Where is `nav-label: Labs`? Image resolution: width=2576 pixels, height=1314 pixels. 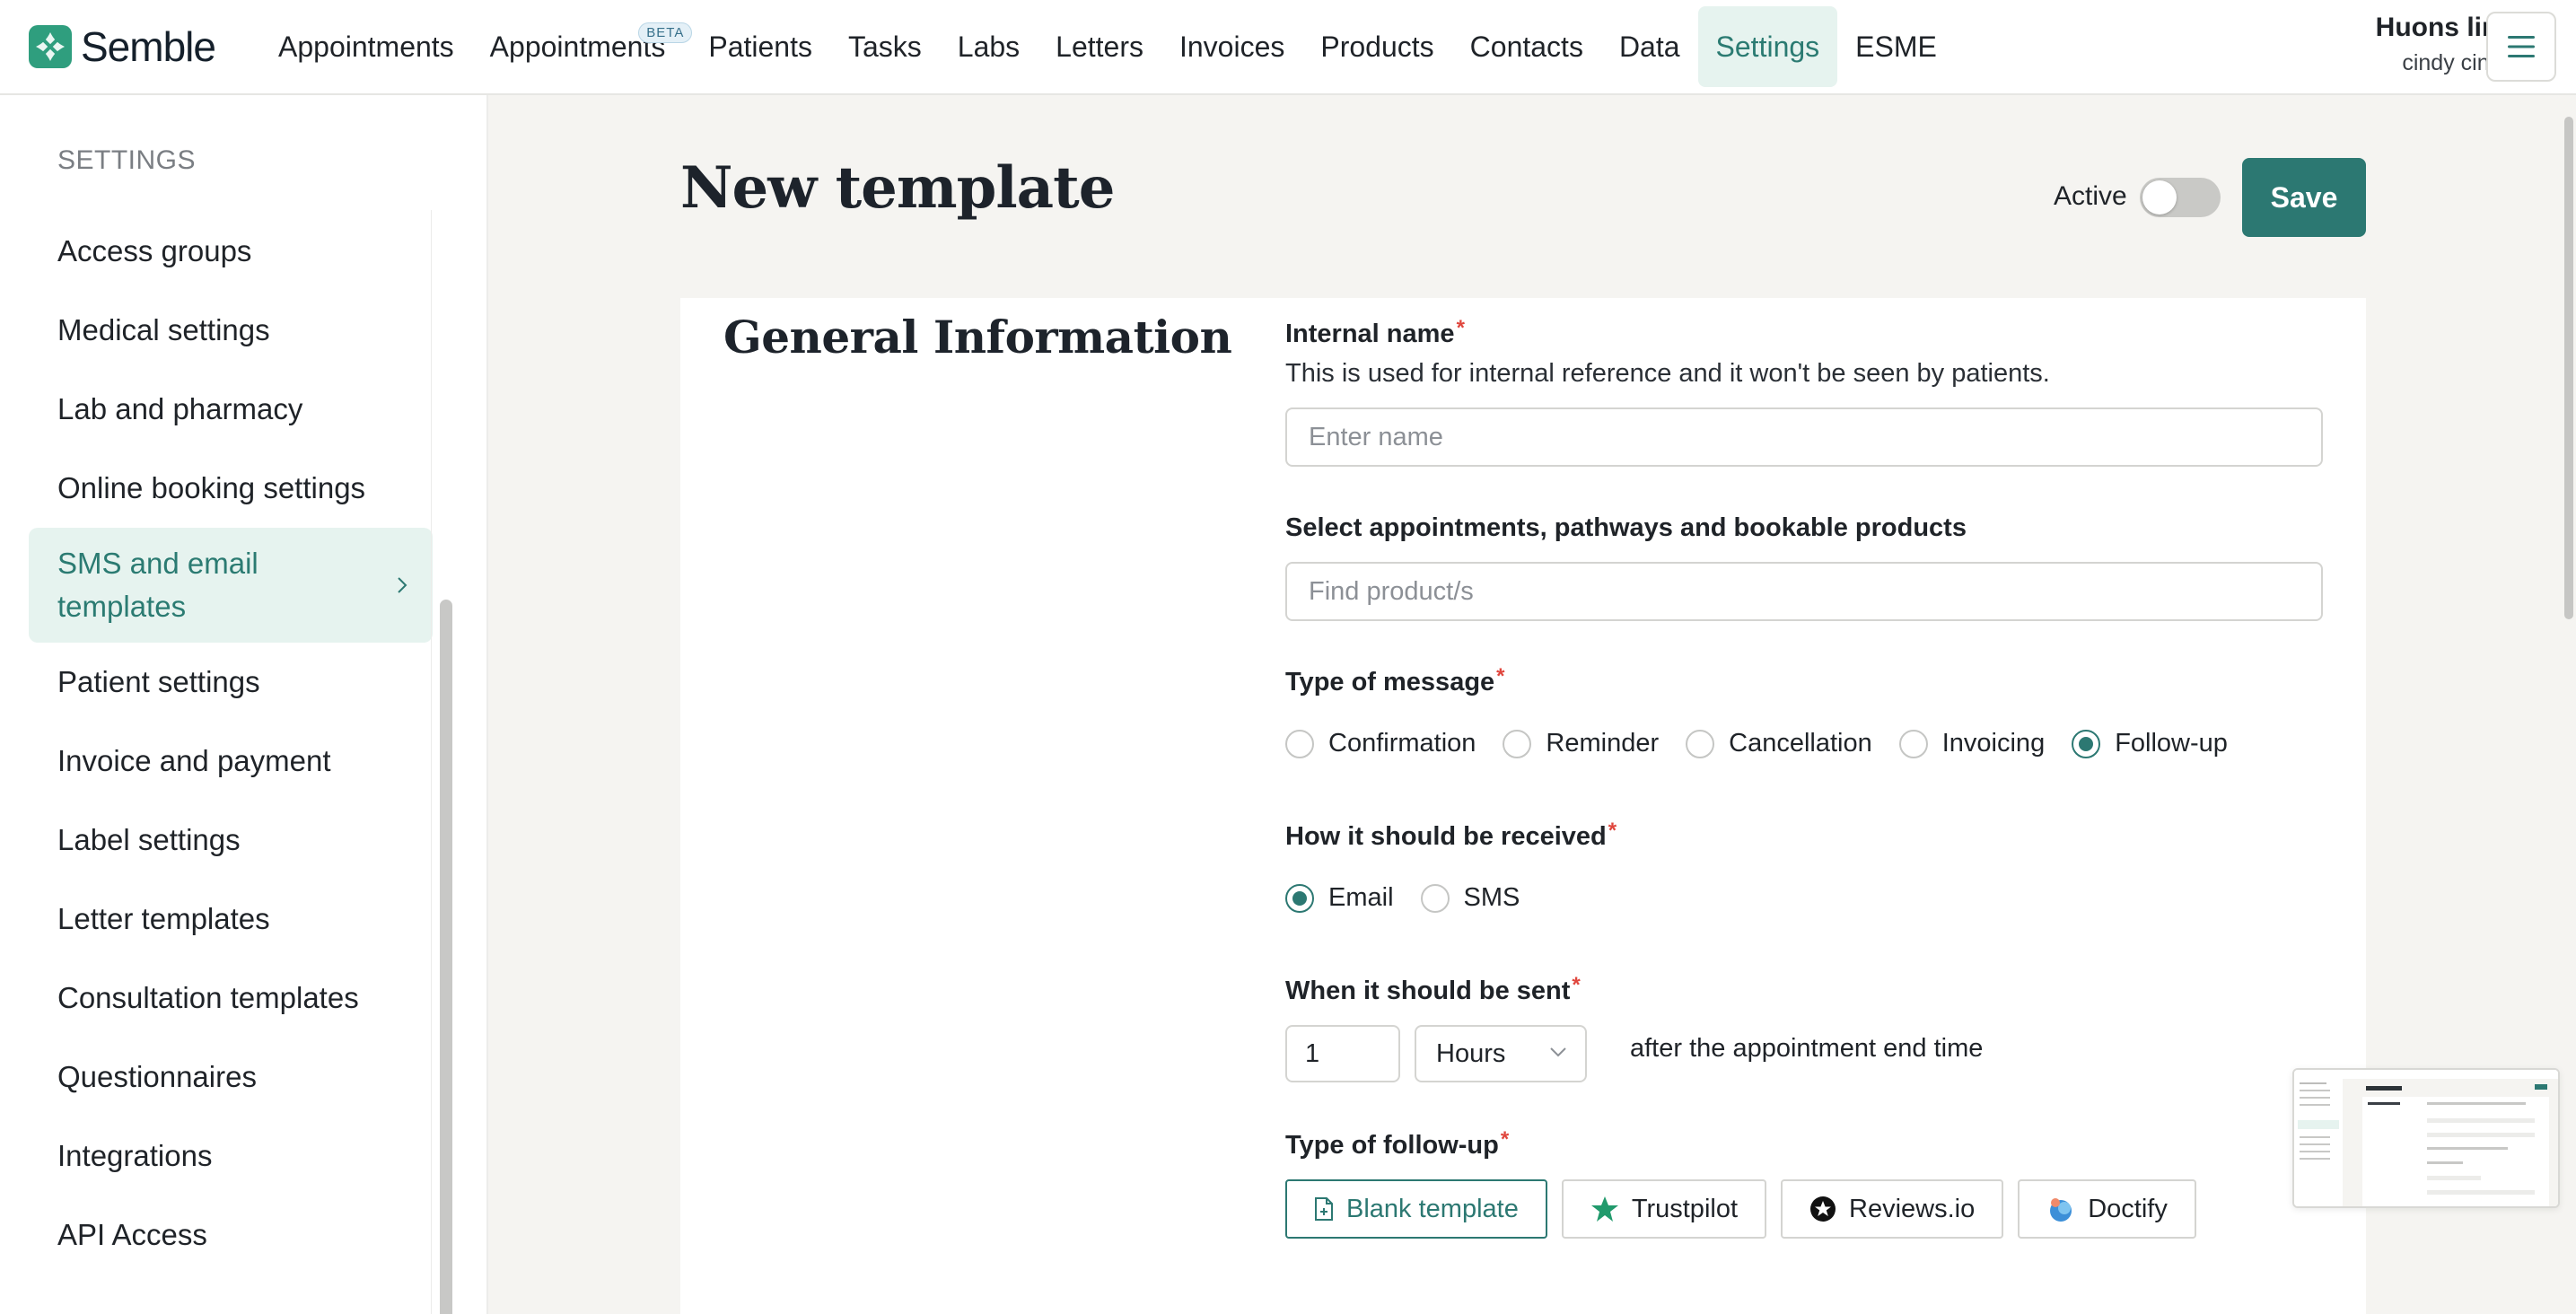
nav-label: Labs is located at coordinates (989, 46).